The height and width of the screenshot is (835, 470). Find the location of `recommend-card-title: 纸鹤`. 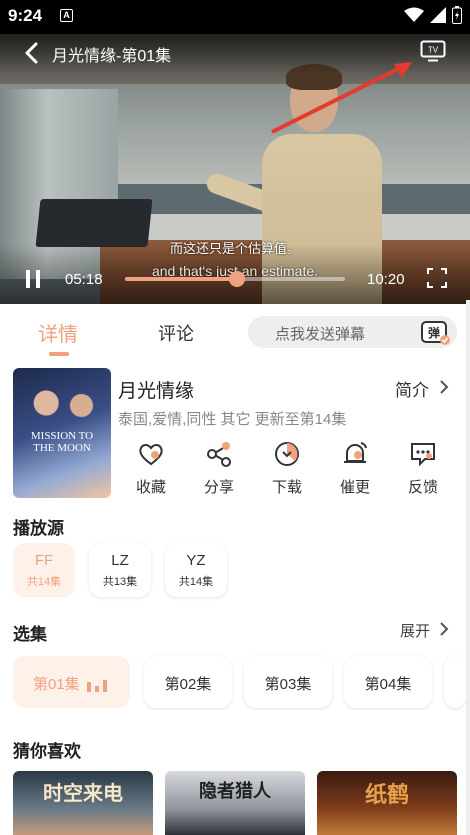

recommend-card-title: 纸鹤 is located at coordinates (386, 794).